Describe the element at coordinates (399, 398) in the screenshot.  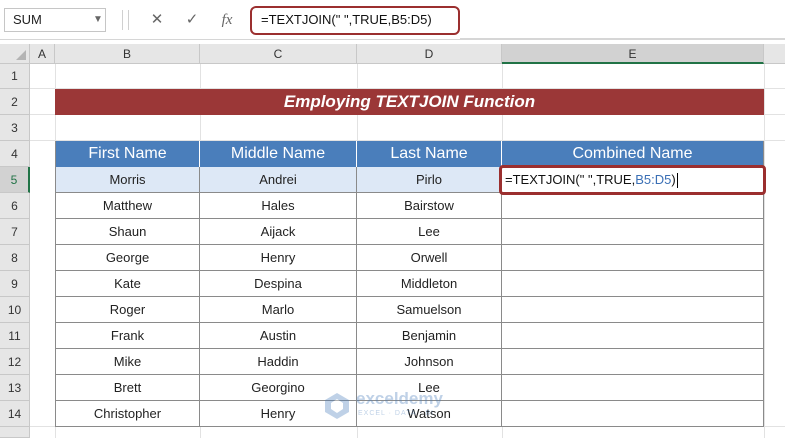
I see `watermark-name: exceldemy` at that location.